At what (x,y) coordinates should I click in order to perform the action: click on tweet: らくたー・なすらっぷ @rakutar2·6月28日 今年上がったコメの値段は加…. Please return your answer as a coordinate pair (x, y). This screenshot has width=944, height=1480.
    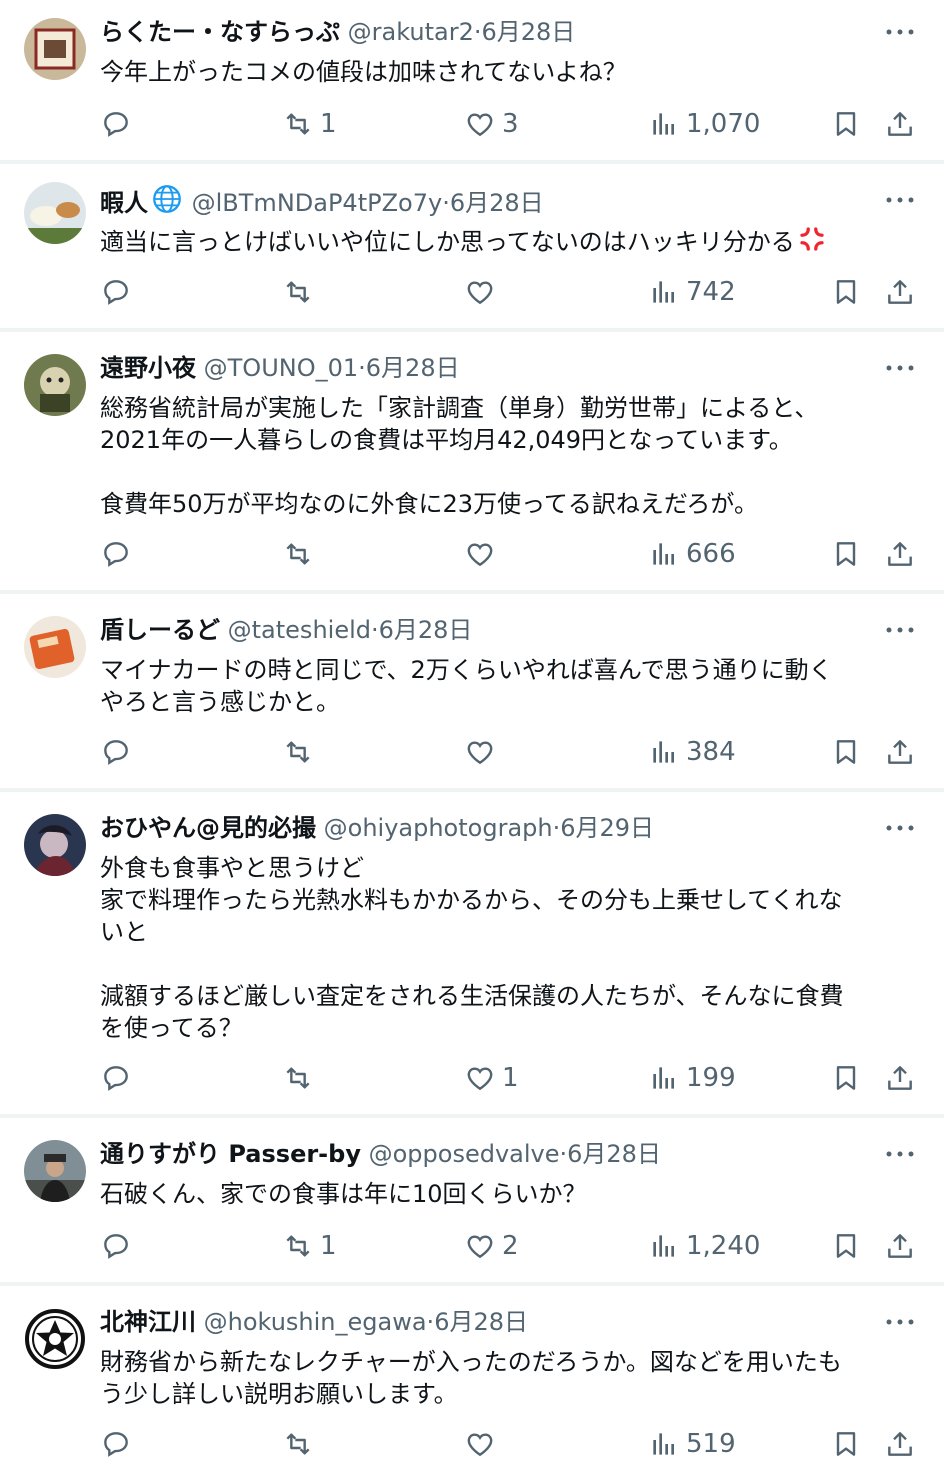
    Looking at the image, I should click on (472, 87).